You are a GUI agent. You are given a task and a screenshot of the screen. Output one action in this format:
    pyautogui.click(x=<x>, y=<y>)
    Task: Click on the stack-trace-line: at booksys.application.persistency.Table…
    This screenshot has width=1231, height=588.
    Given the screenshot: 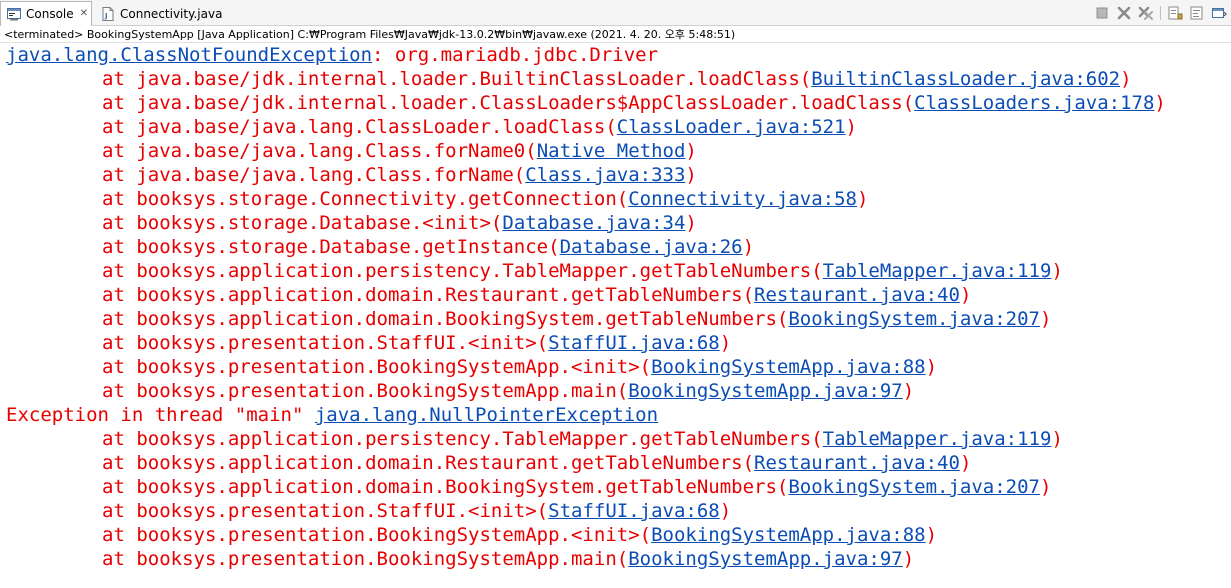 What is the action you would take?
    pyautogui.click(x=618, y=439)
    